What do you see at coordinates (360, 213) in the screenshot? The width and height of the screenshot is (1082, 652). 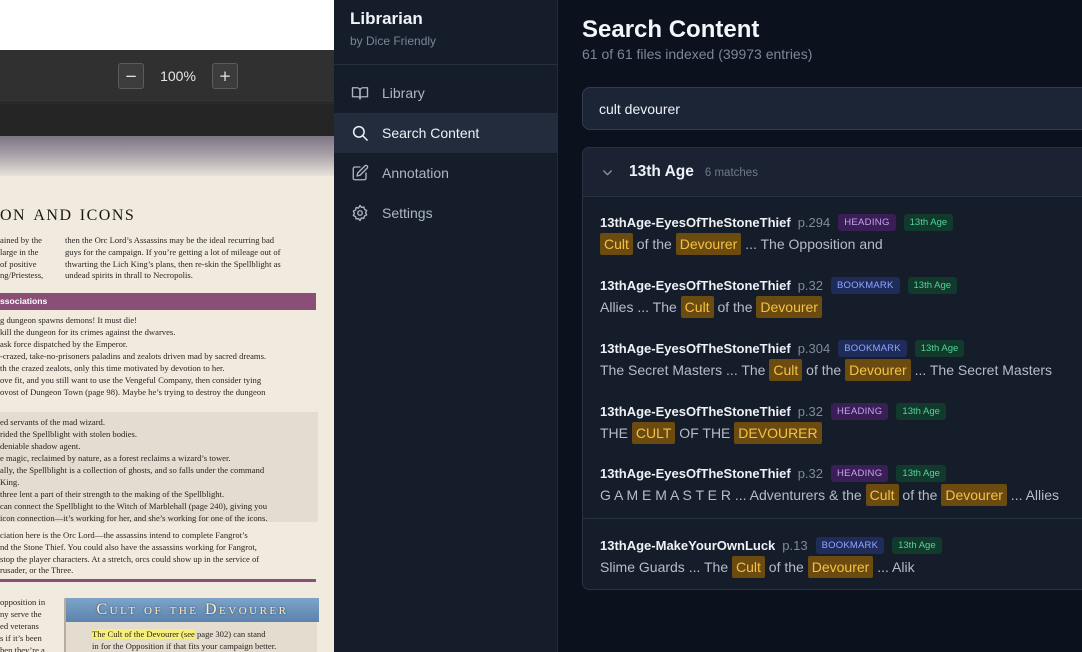 I see `gear-icon` at bounding box center [360, 213].